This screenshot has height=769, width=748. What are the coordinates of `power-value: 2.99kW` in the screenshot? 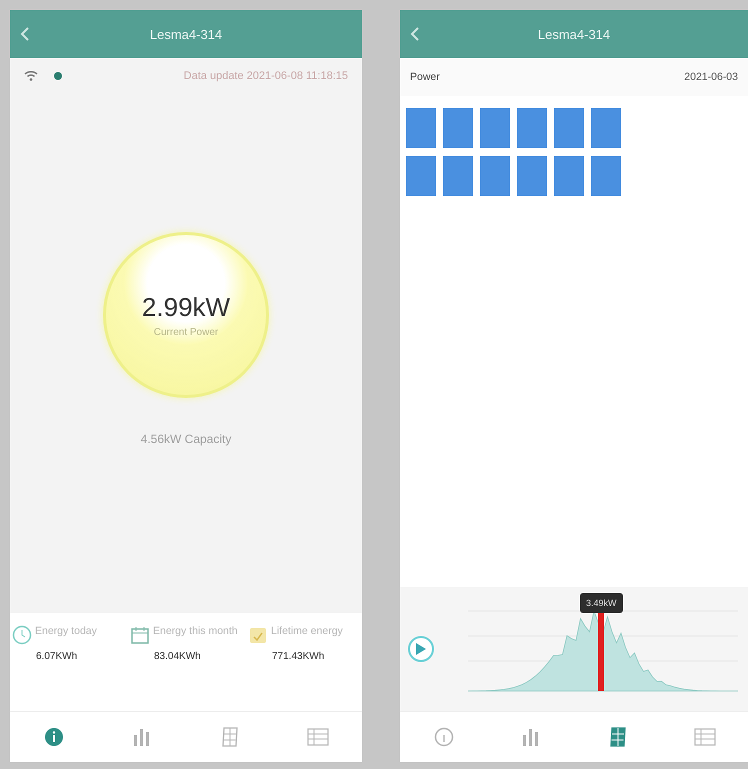 It's located at (186, 307).